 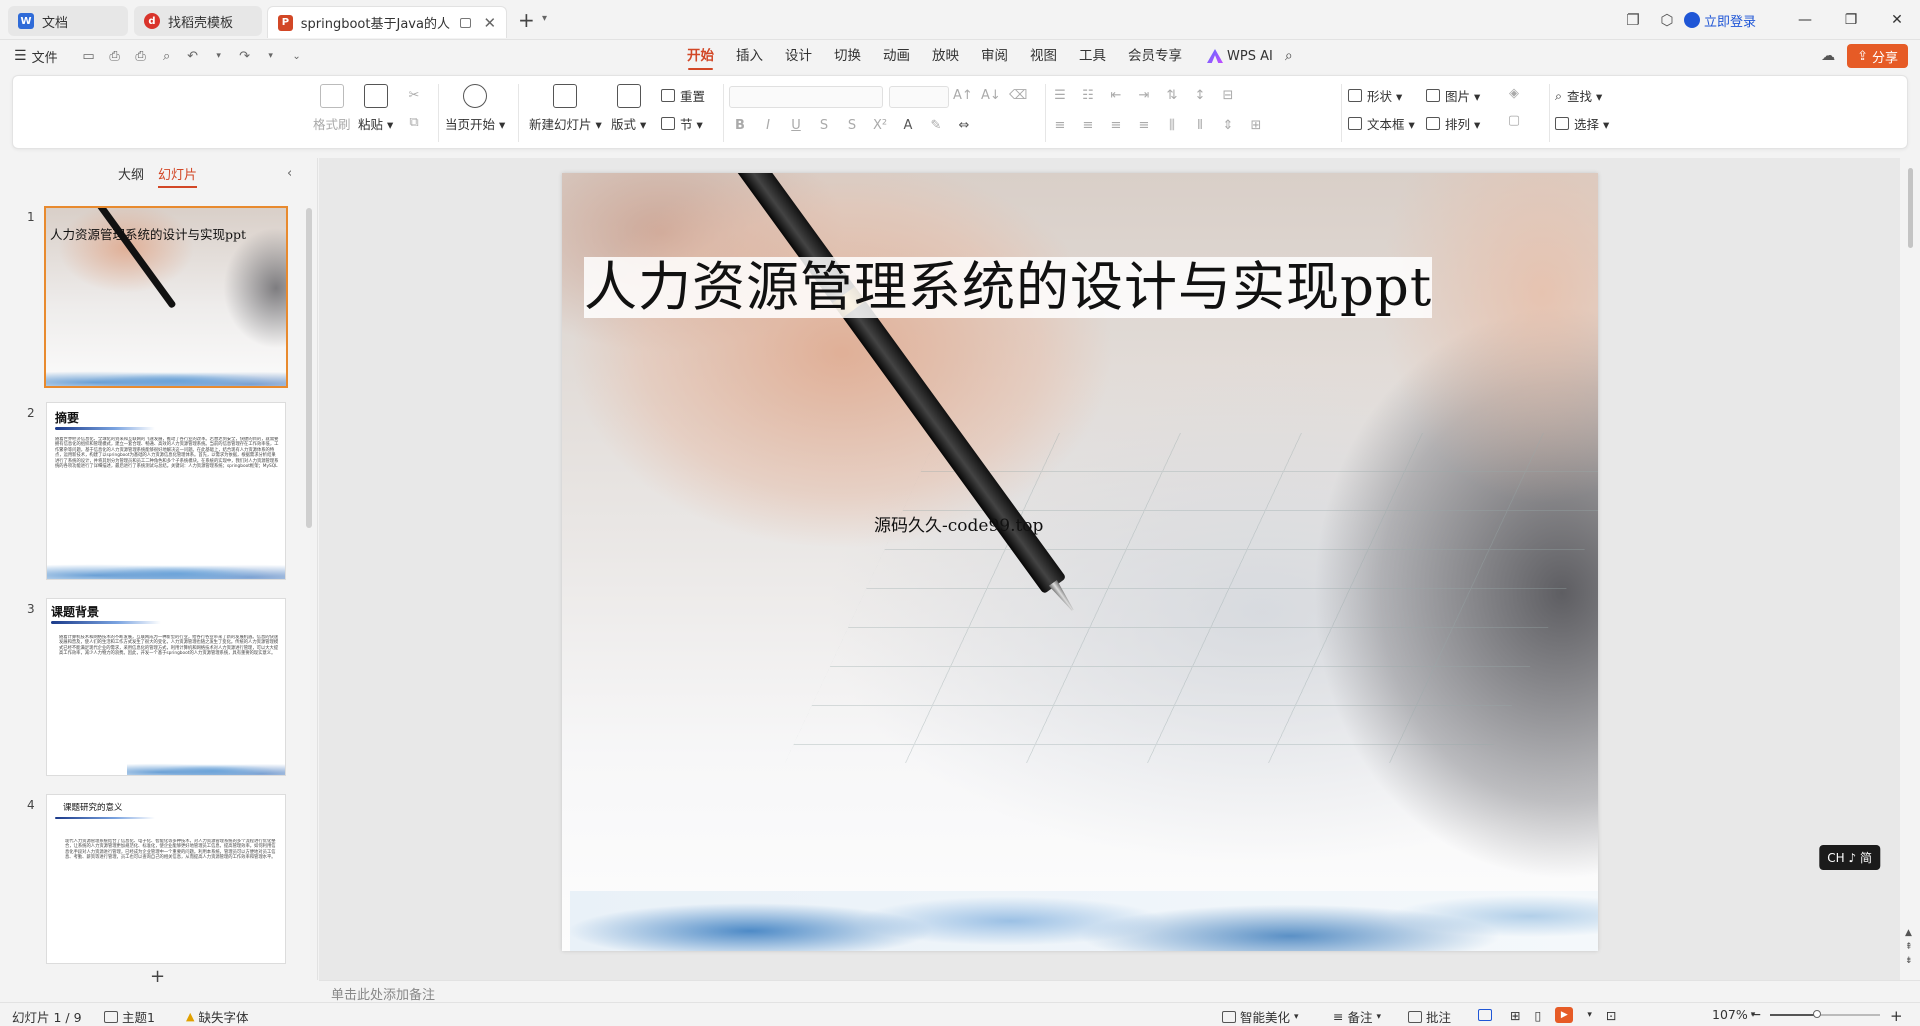 What do you see at coordinates (1515, 1015) in the screenshot?
I see `slide-sorter-icon: ⊞` at bounding box center [1515, 1015].